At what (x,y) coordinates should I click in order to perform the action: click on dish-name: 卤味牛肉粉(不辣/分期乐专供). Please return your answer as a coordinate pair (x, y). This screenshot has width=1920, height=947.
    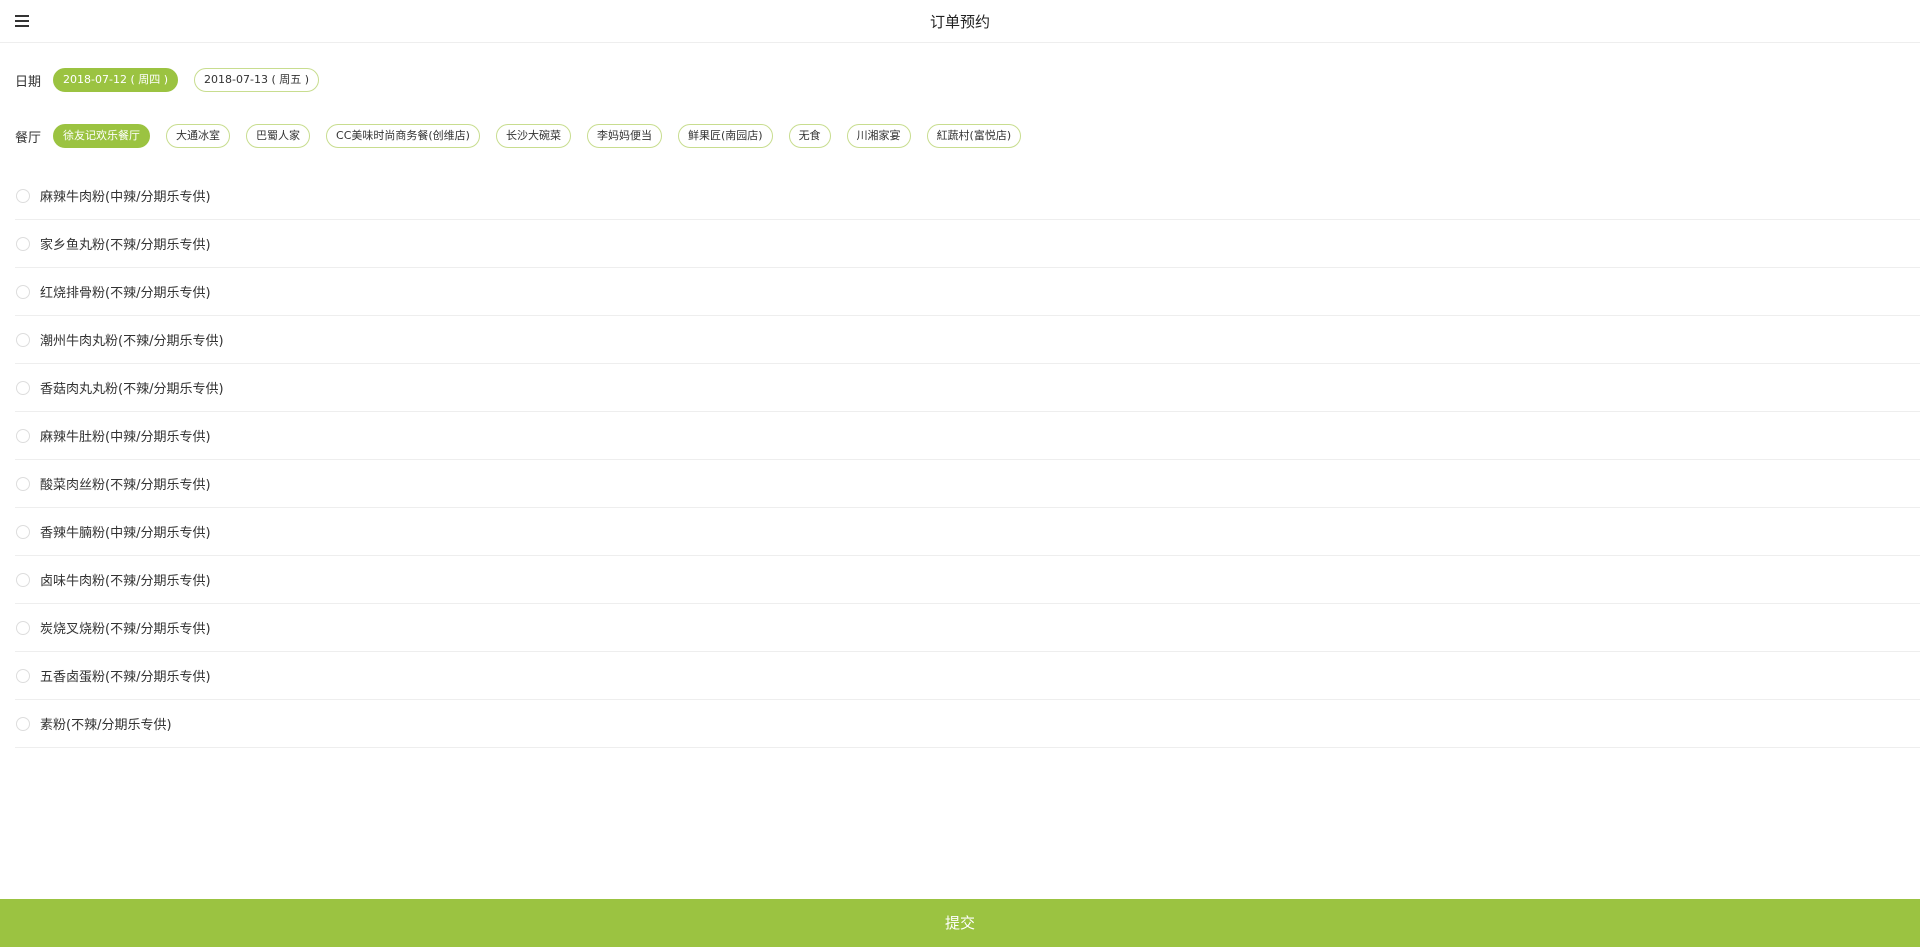
    Looking at the image, I should click on (125, 581).